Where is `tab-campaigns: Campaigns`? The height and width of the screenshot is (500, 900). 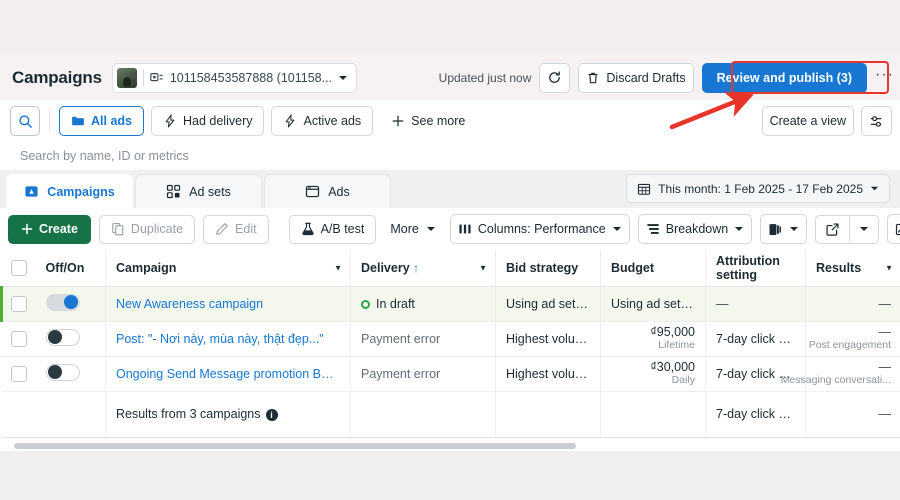
tab-campaigns: Campaigns is located at coordinates (69, 191).